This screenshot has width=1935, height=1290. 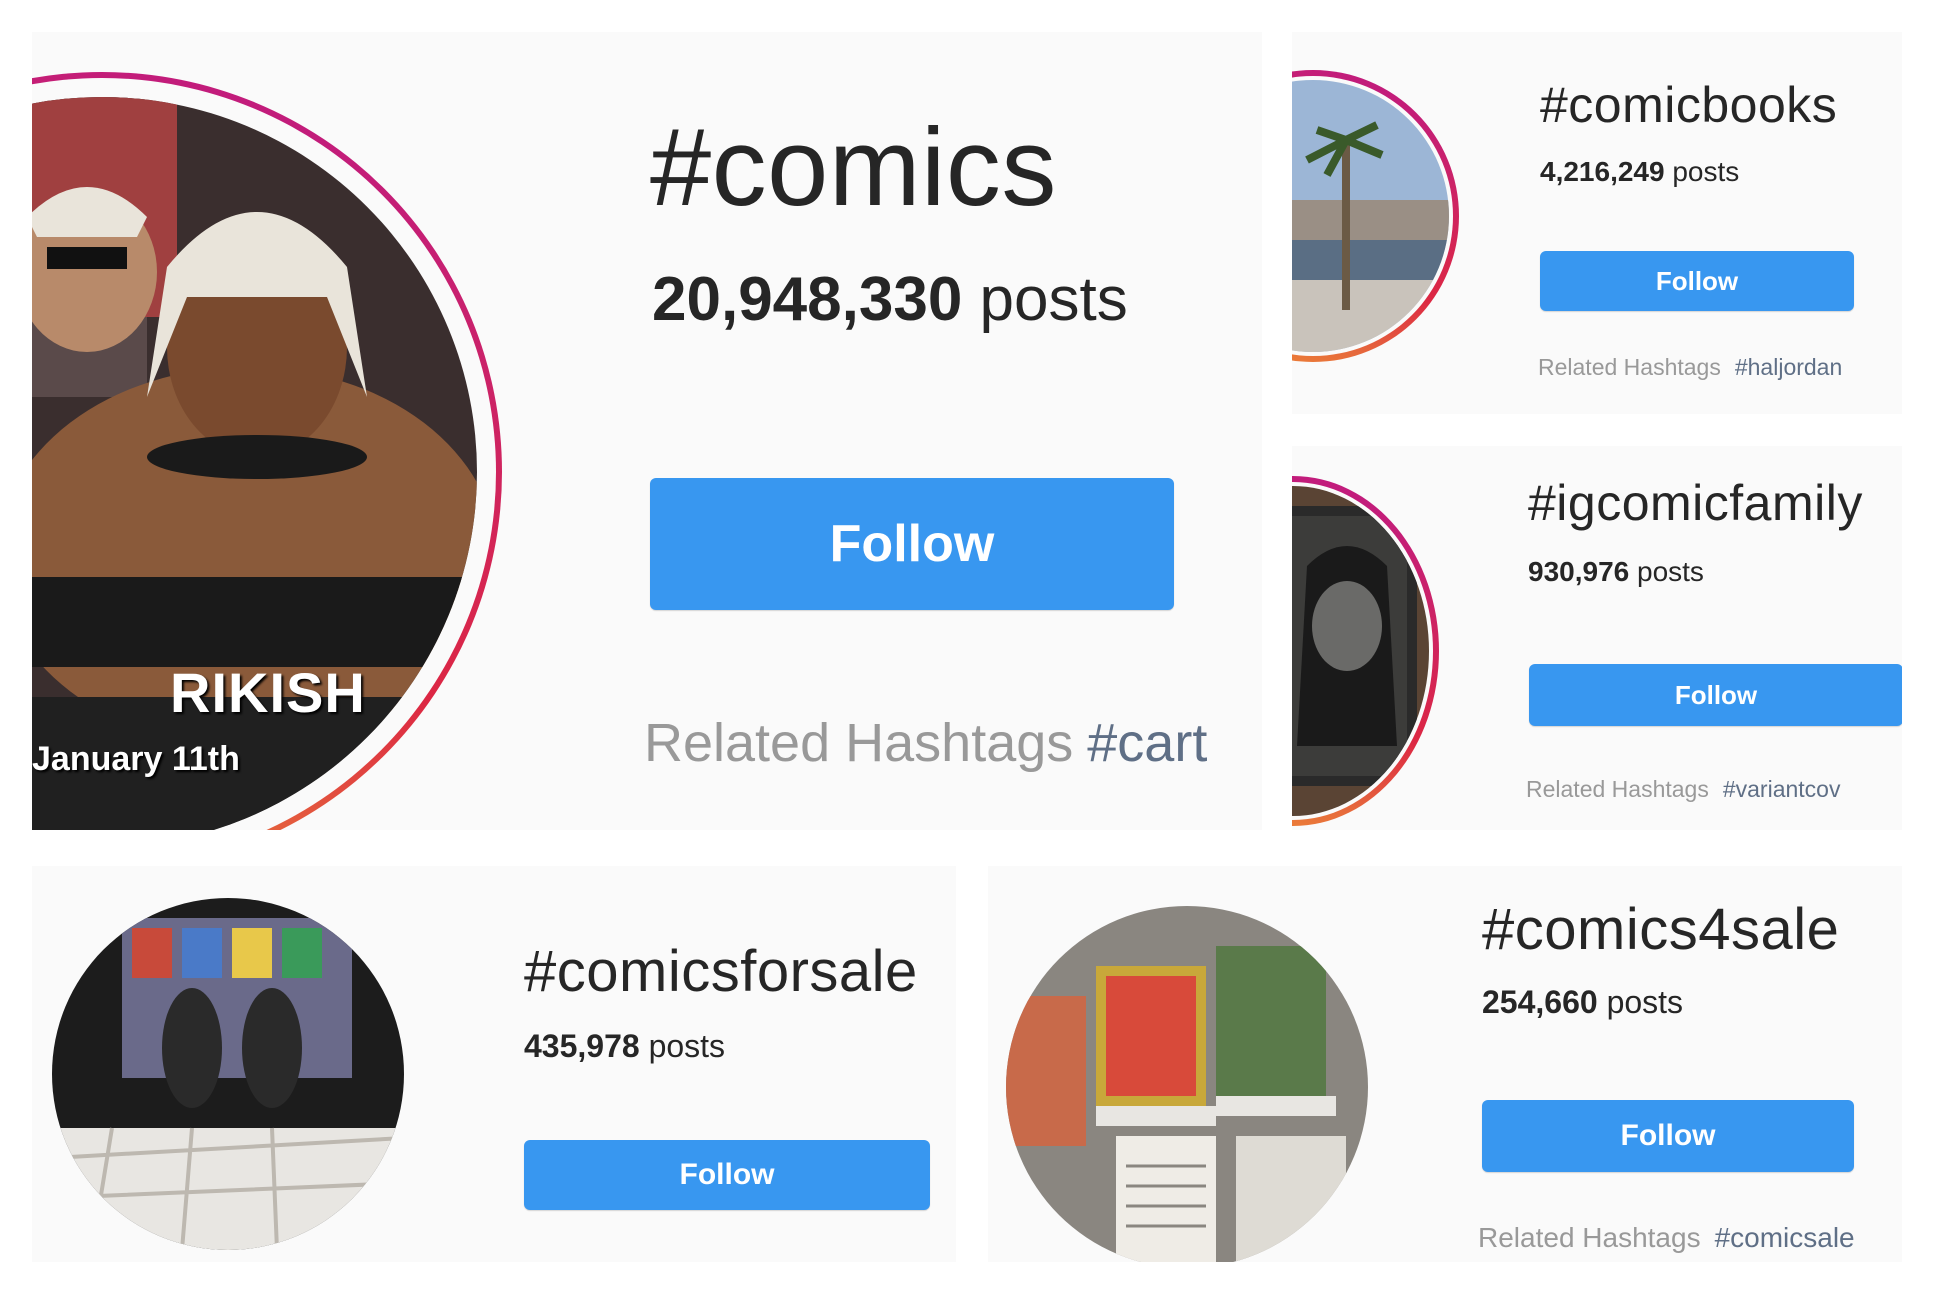 I want to click on post-count-value: 20,948,330, so click(x=807, y=299).